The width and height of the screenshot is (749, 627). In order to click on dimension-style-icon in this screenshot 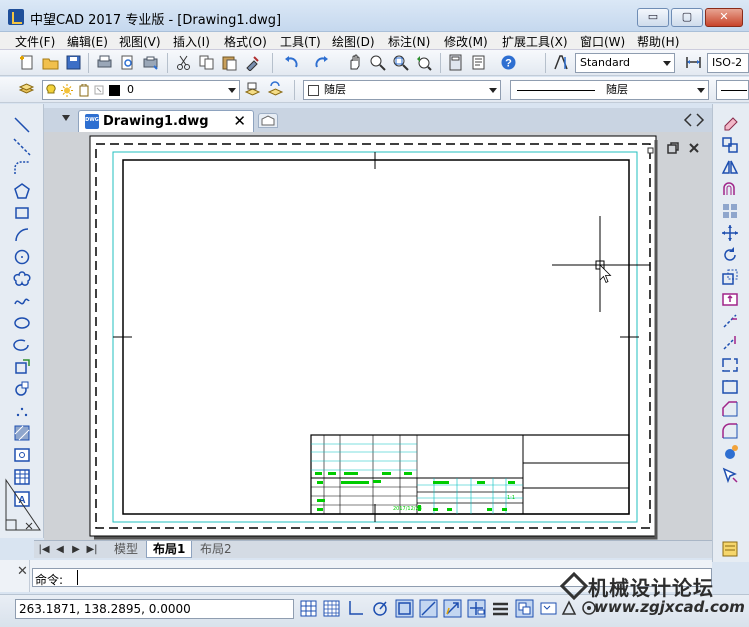, I will do `click(693, 62)`.